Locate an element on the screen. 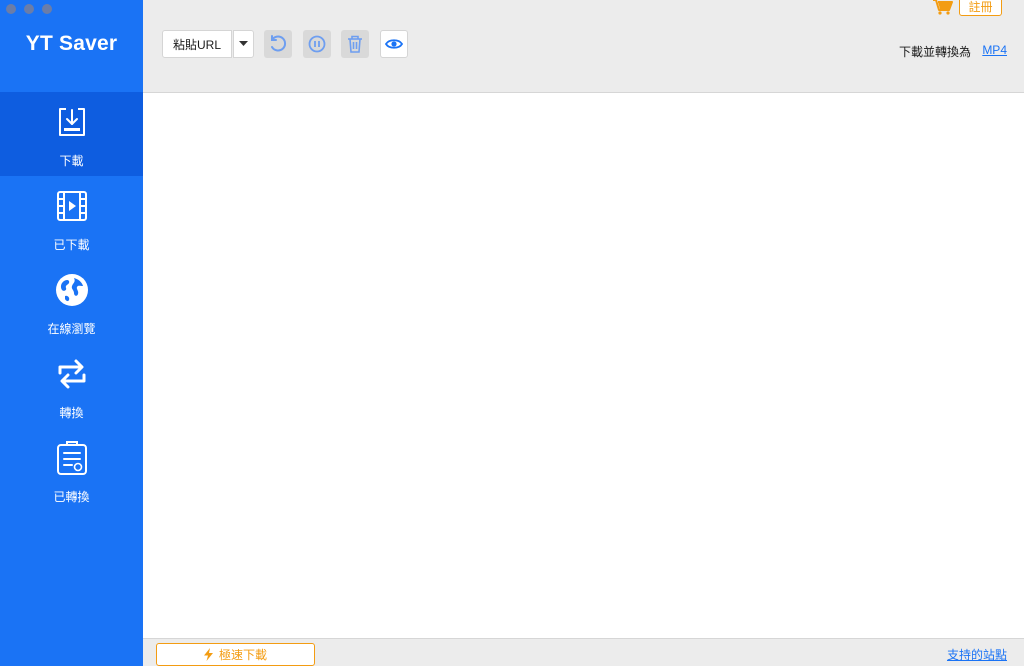 This screenshot has height=666, width=1024. toolbar: 粘貼URL 註冊 下載並轉換為 MP4 is located at coordinates (583, 46).